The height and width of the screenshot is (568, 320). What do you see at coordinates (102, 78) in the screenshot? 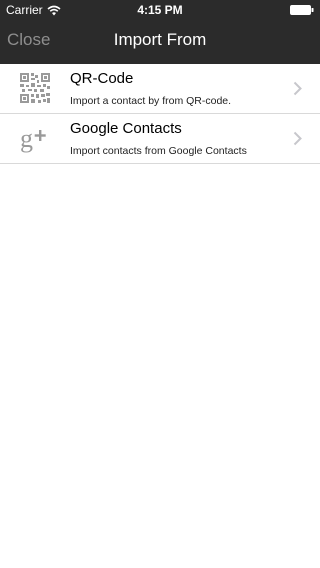
I see `row-title: QR-Code` at bounding box center [102, 78].